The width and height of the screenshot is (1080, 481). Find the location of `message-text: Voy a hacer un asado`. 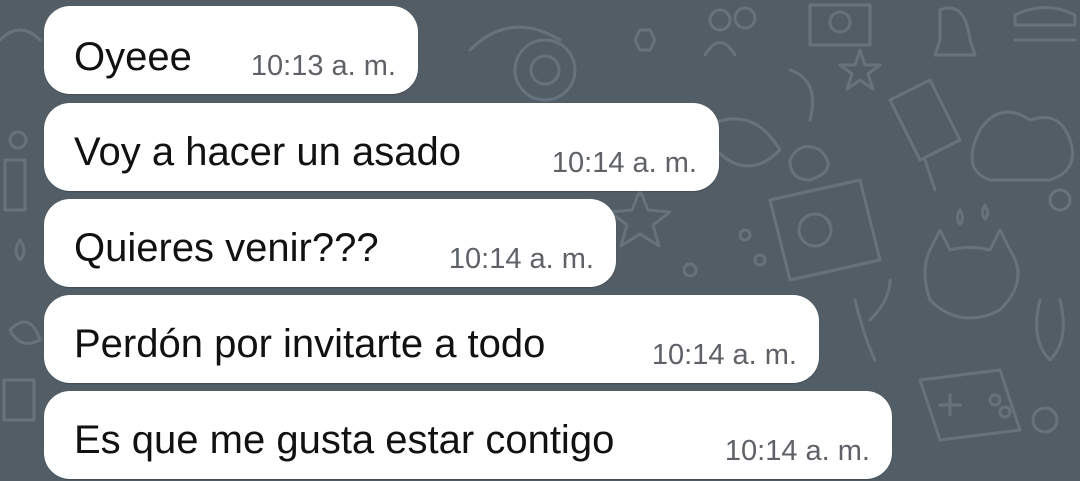

message-text: Voy a hacer un asado is located at coordinates (267, 152).